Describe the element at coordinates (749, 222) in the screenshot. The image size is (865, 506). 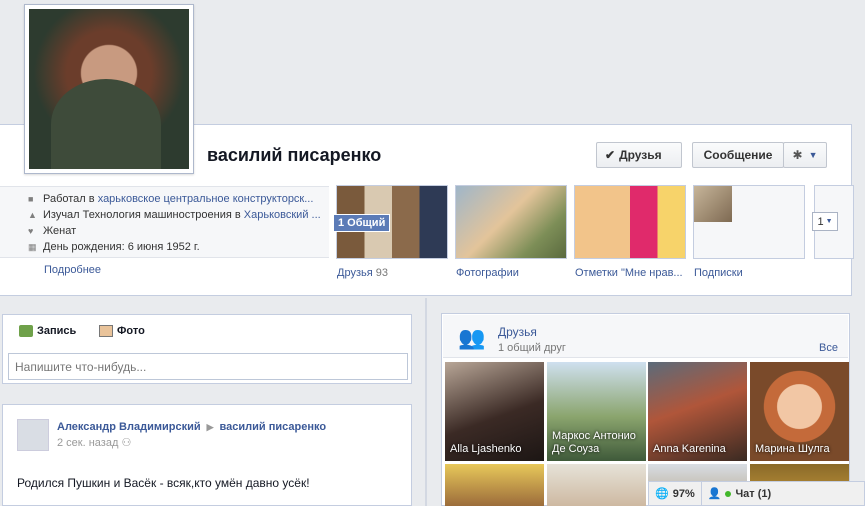
I see `subscriptions-tile` at that location.